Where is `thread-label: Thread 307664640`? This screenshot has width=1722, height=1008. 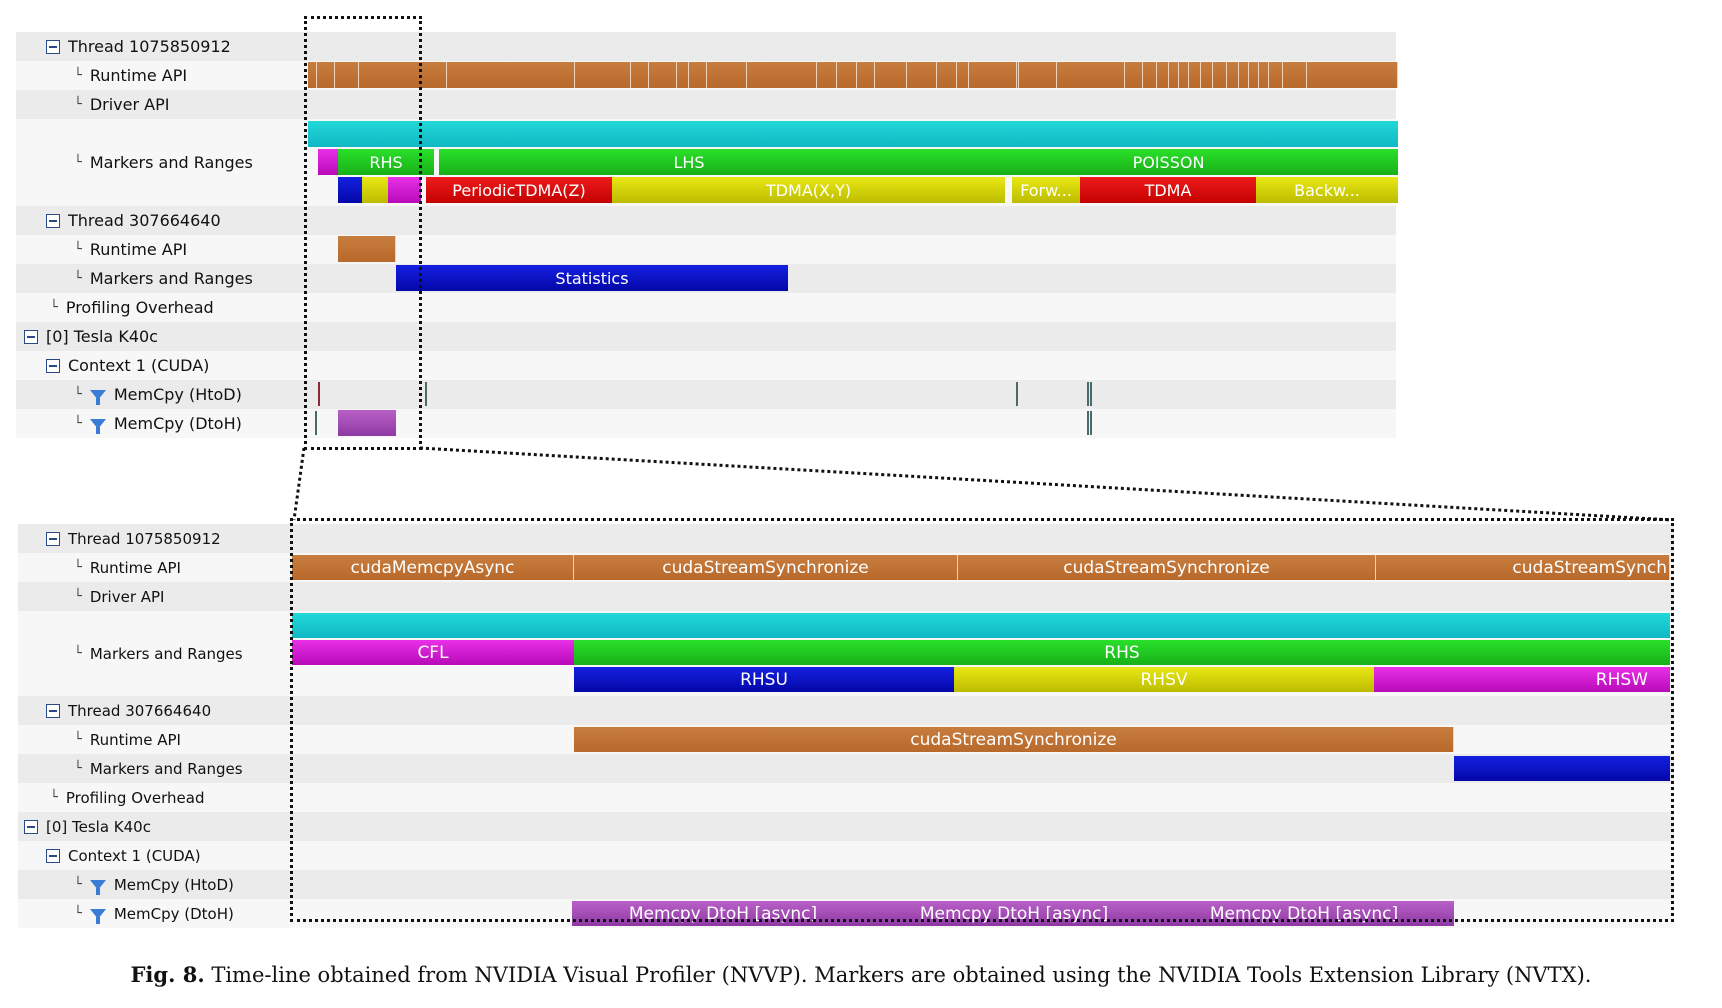 thread-label: Thread 307664640 is located at coordinates (140, 710).